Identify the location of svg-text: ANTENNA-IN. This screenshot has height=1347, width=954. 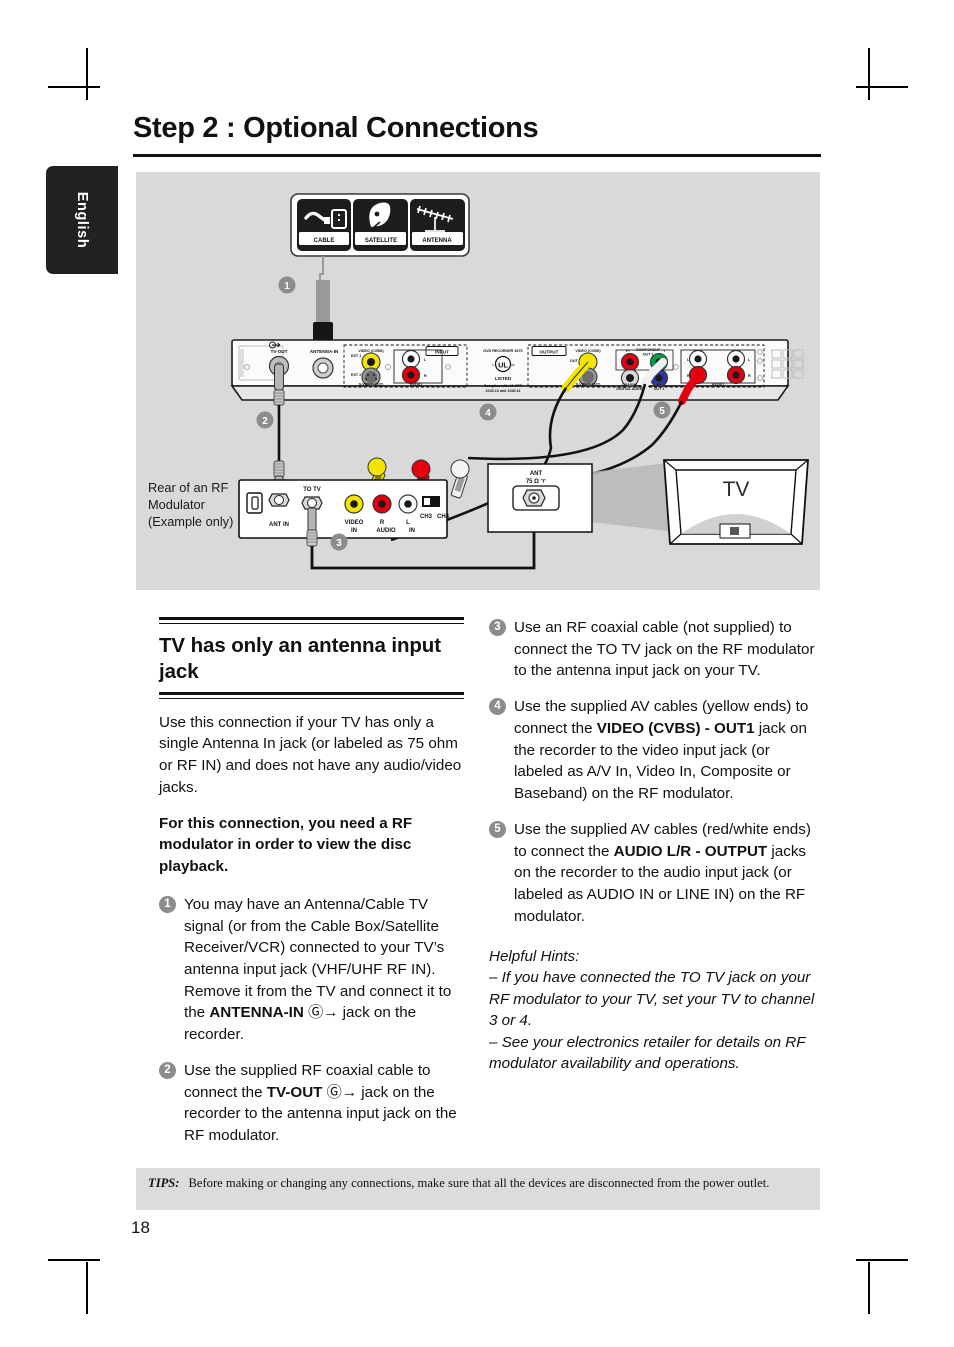
(324, 351).